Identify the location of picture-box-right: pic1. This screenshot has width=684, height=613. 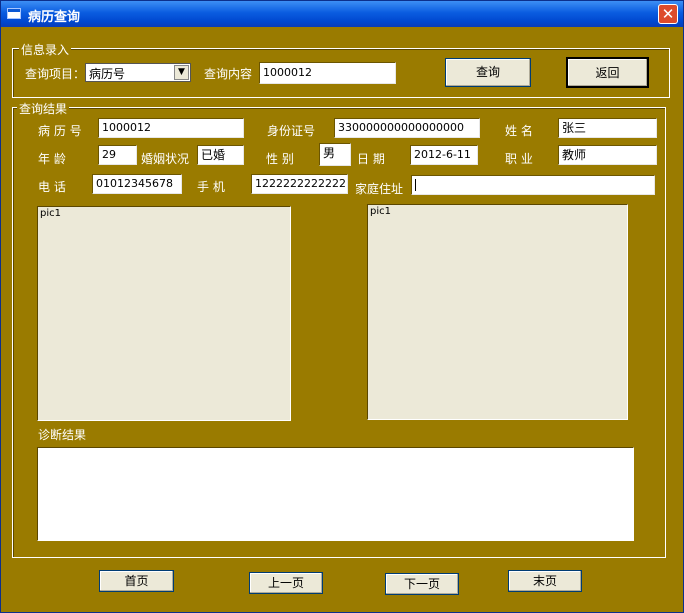
(497, 312).